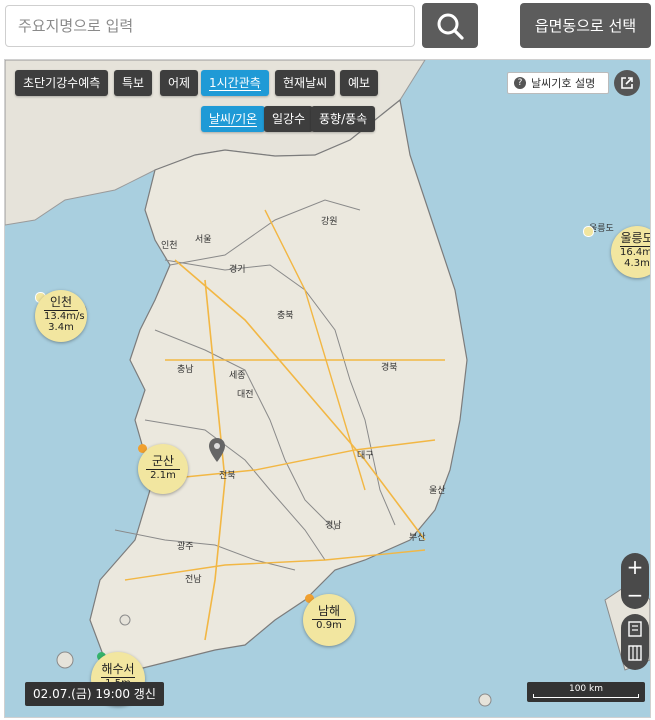  Describe the element at coordinates (62, 83) in the screenshot. I see `tab-nowcast-precip: 초단기강수예측` at that location.